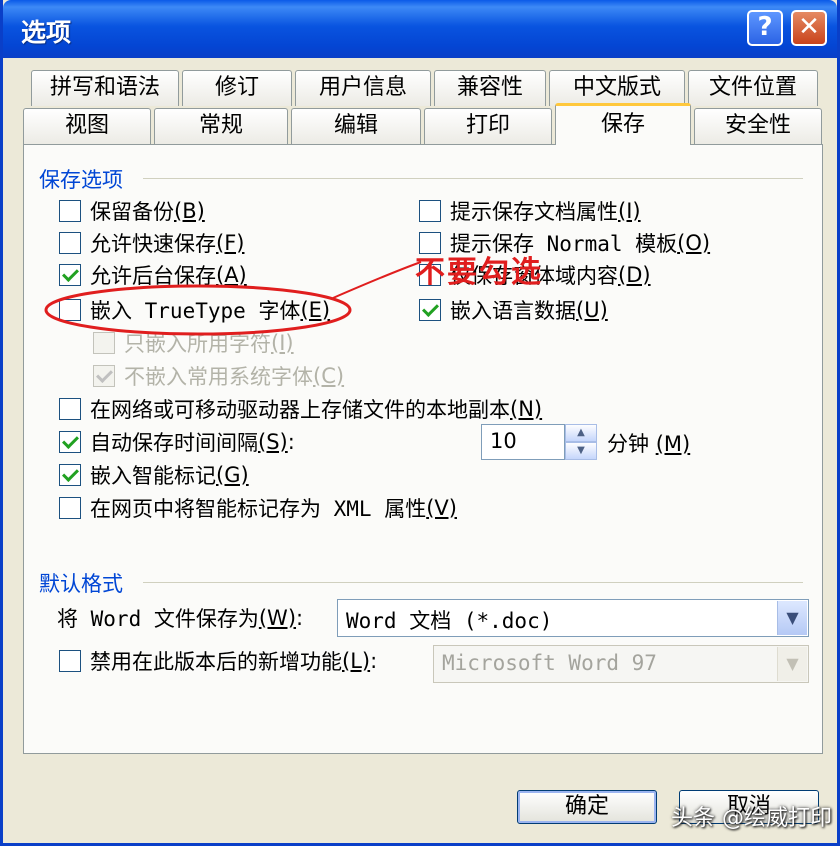 Image resolution: width=840 pixels, height=846 pixels. I want to click on version-select: Microsoft Word 97 ▼, so click(621, 664).